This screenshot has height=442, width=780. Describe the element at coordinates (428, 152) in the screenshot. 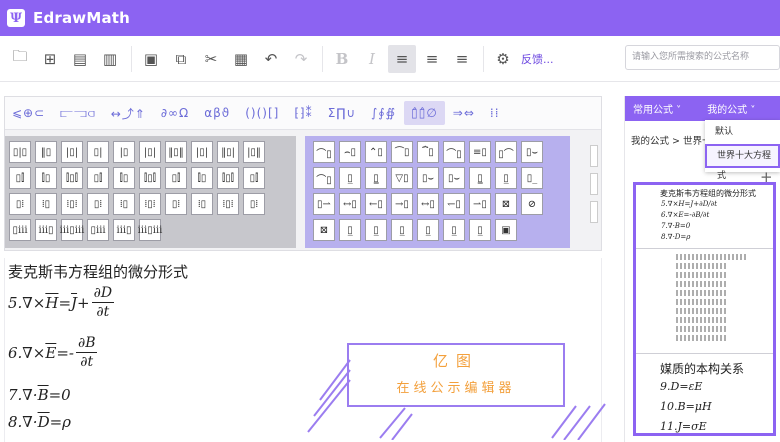

I see `template-button: ⏞▯` at that location.